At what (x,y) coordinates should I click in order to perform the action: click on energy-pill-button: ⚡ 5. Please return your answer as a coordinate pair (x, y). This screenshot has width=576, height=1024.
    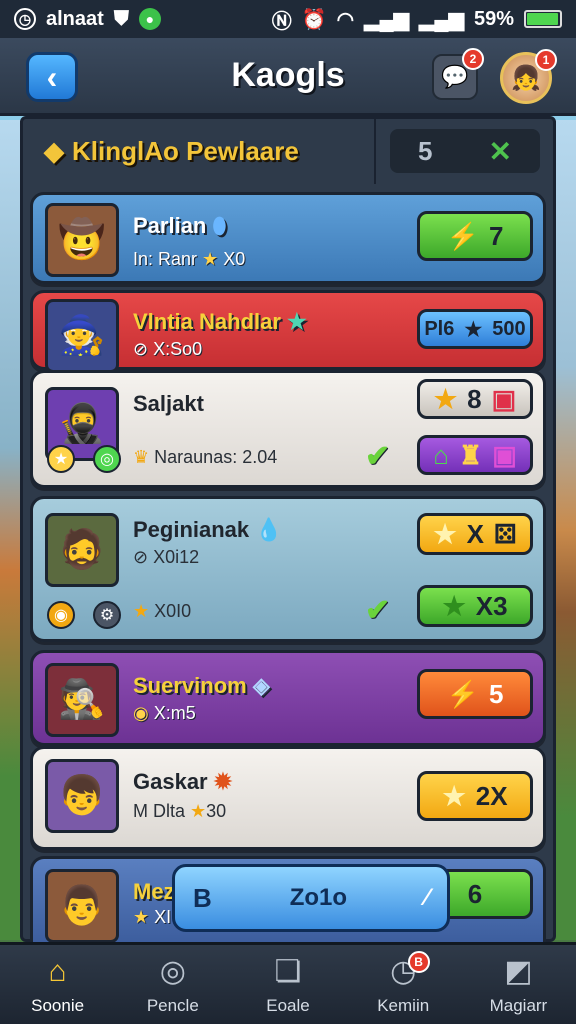
    Looking at the image, I should click on (475, 694).